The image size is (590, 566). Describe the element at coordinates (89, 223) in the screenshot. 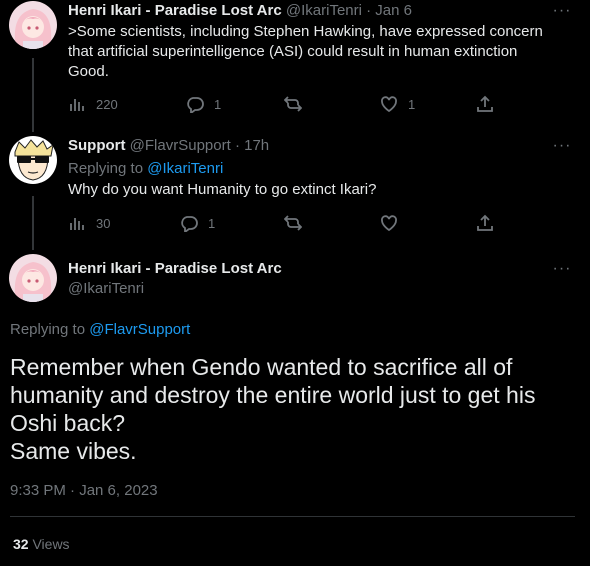

I see `views-button: 30` at that location.